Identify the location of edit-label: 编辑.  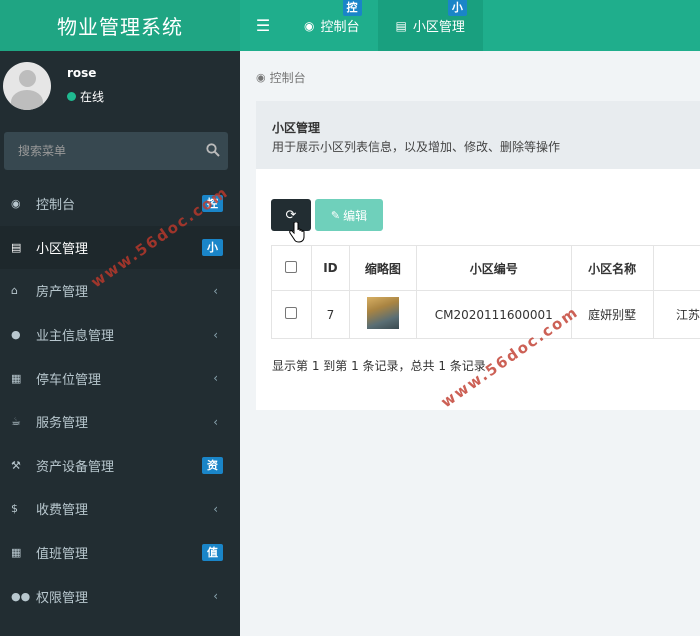
(355, 215).